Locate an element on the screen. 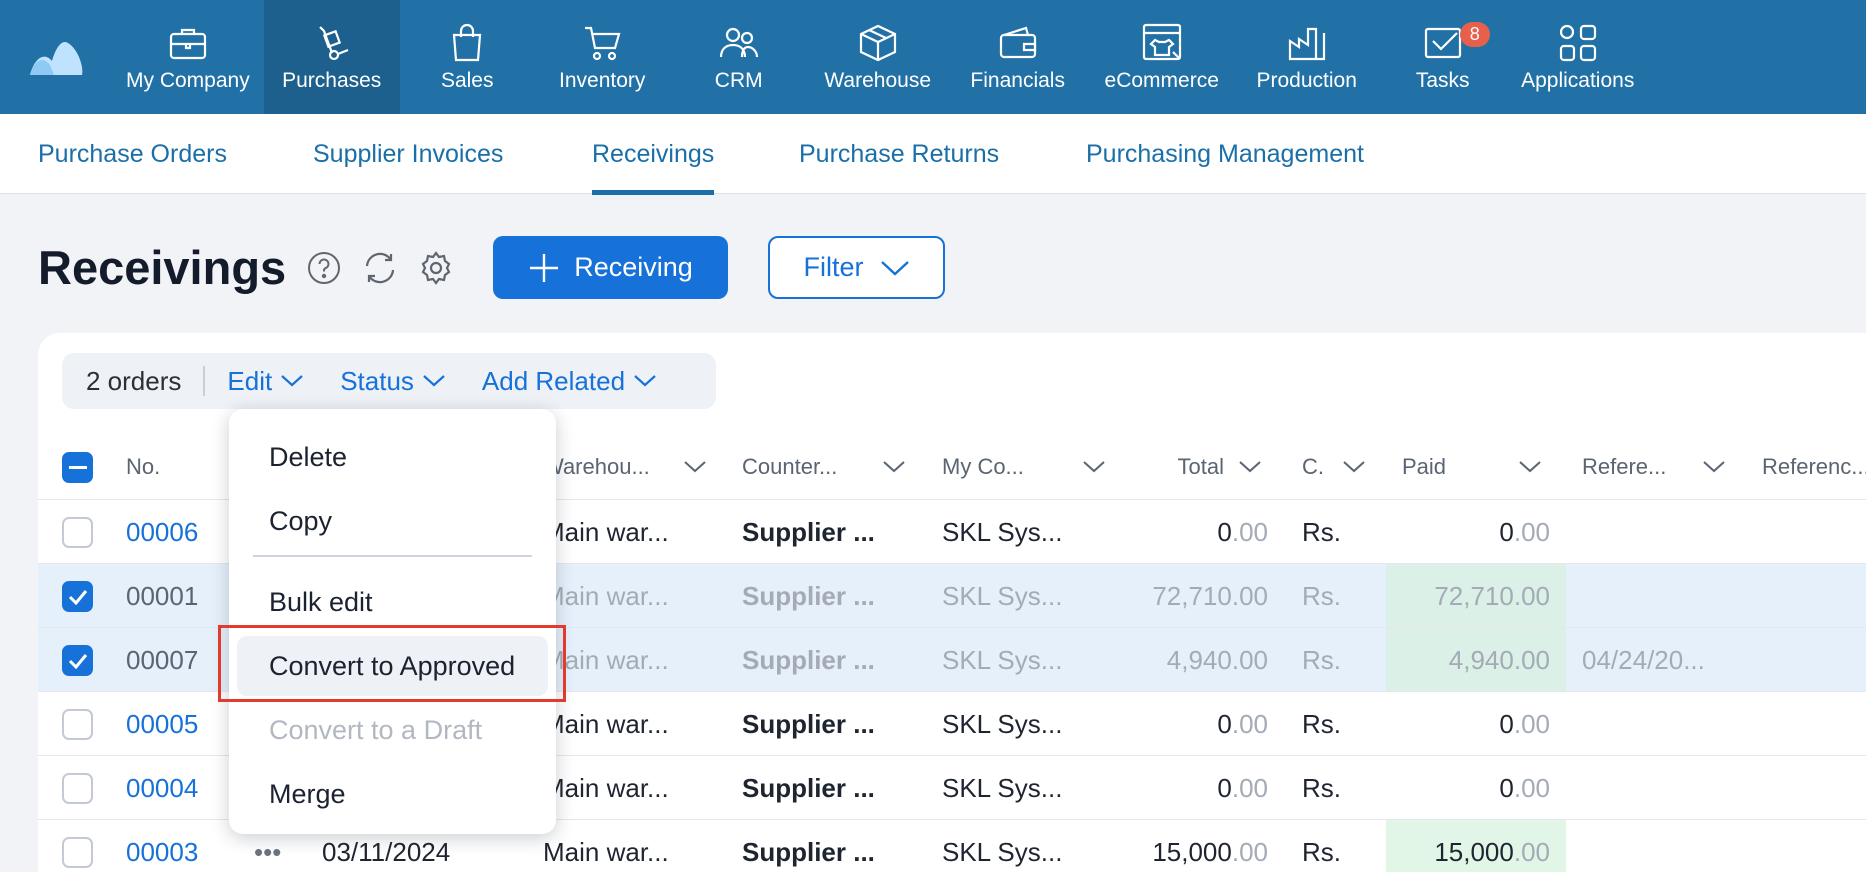  menu-item-merge: Merge is located at coordinates (392, 794).